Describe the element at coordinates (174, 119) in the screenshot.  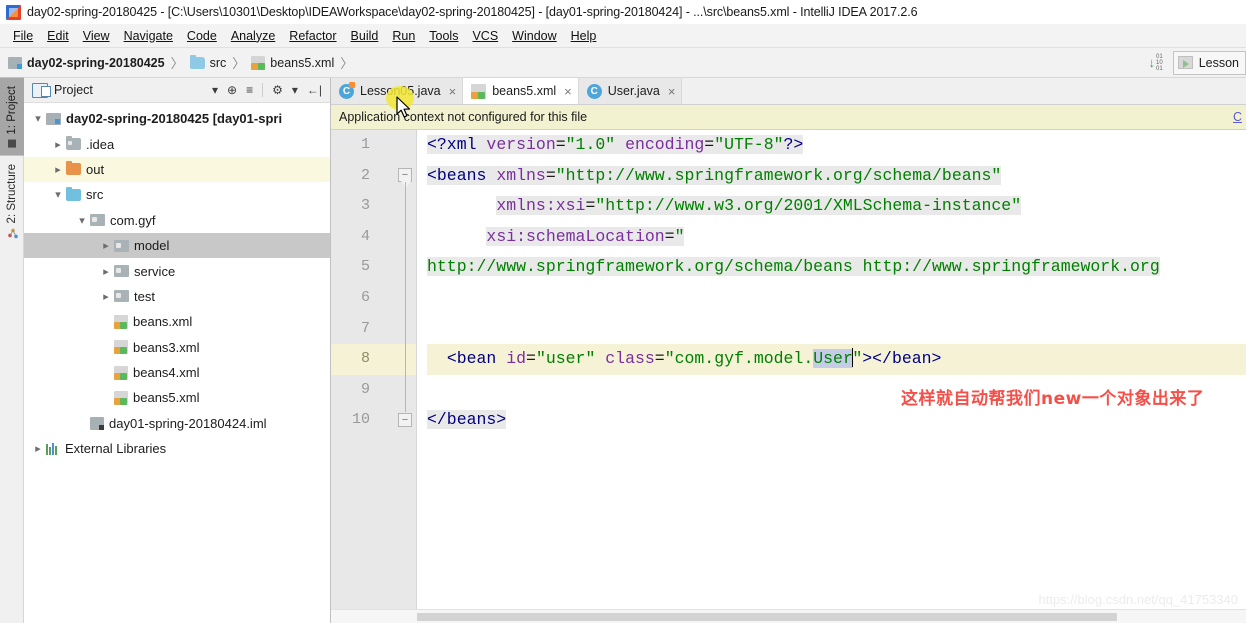
I see `tree-item-label: day02-spring-20180425 [day01-spri` at that location.